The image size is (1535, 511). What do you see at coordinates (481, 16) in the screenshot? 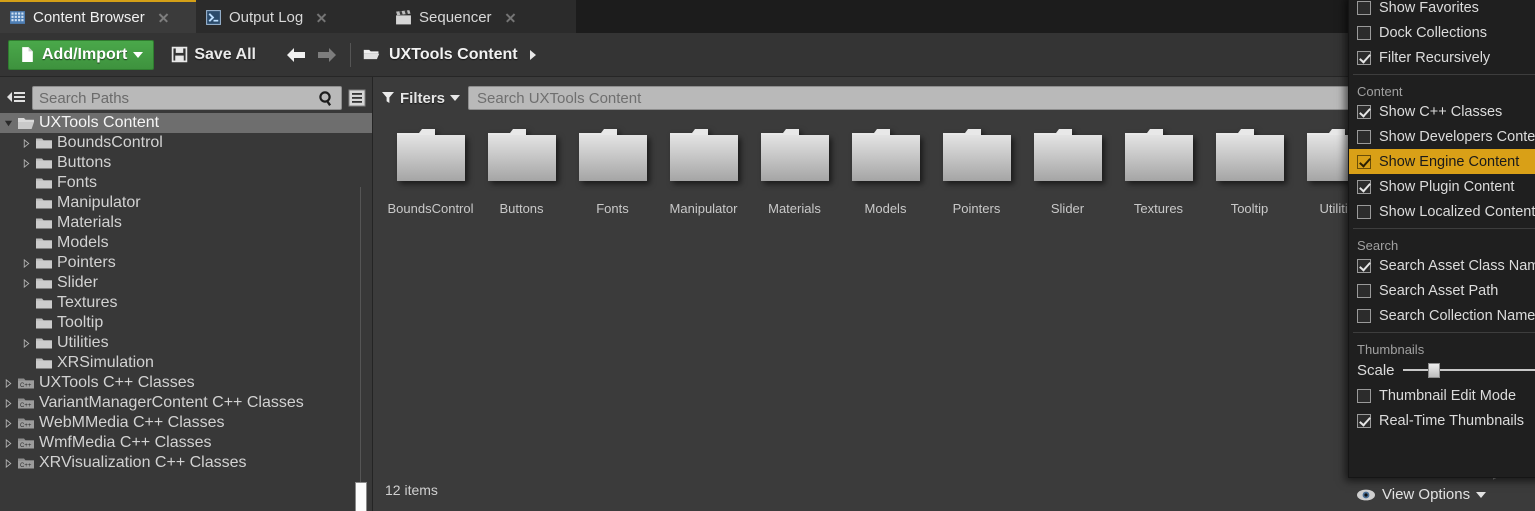
I see `tab-sequencer: Sequencer` at bounding box center [481, 16].